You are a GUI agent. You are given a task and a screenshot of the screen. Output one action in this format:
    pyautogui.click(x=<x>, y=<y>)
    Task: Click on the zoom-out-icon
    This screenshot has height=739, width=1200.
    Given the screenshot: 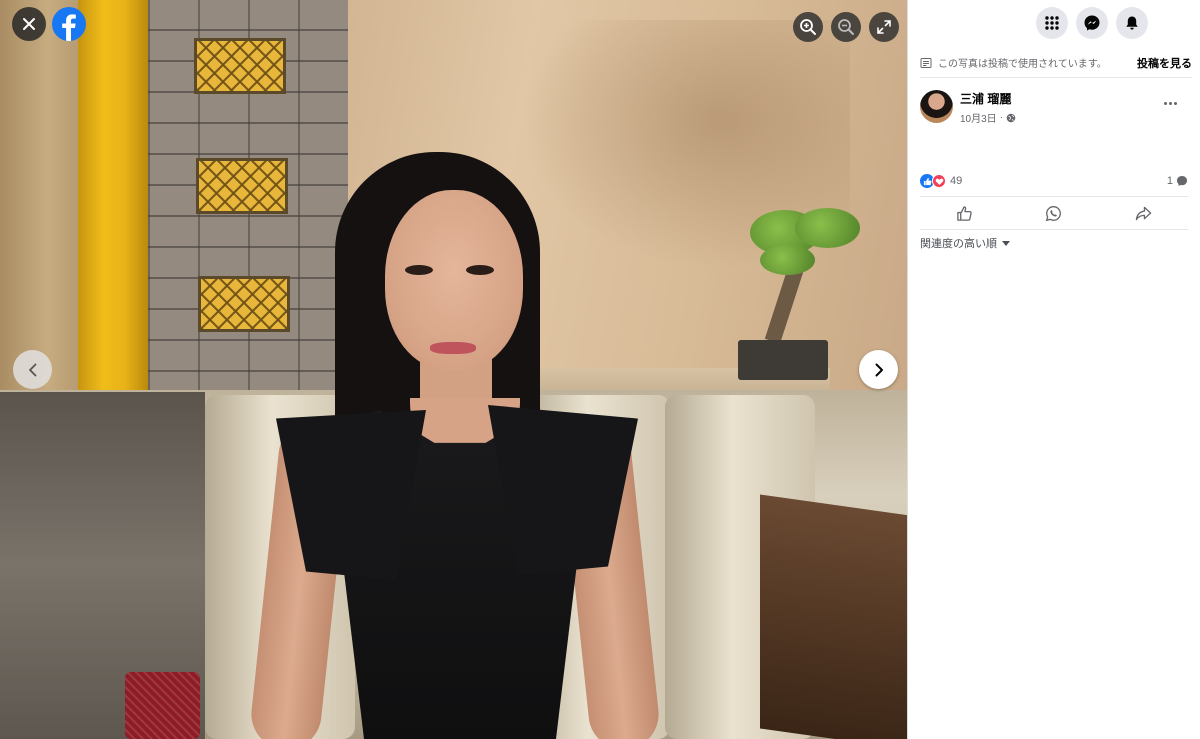 What is the action you would take?
    pyautogui.click(x=846, y=27)
    